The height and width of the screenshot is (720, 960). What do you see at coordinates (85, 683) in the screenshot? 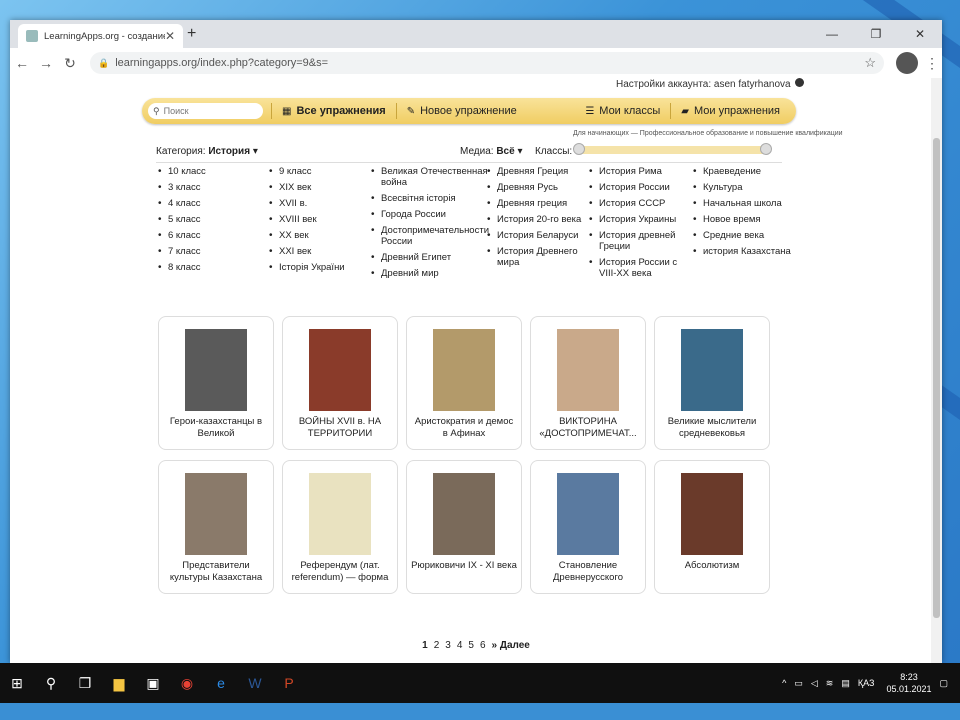
I see `task-view-icon: ❐` at bounding box center [85, 683].